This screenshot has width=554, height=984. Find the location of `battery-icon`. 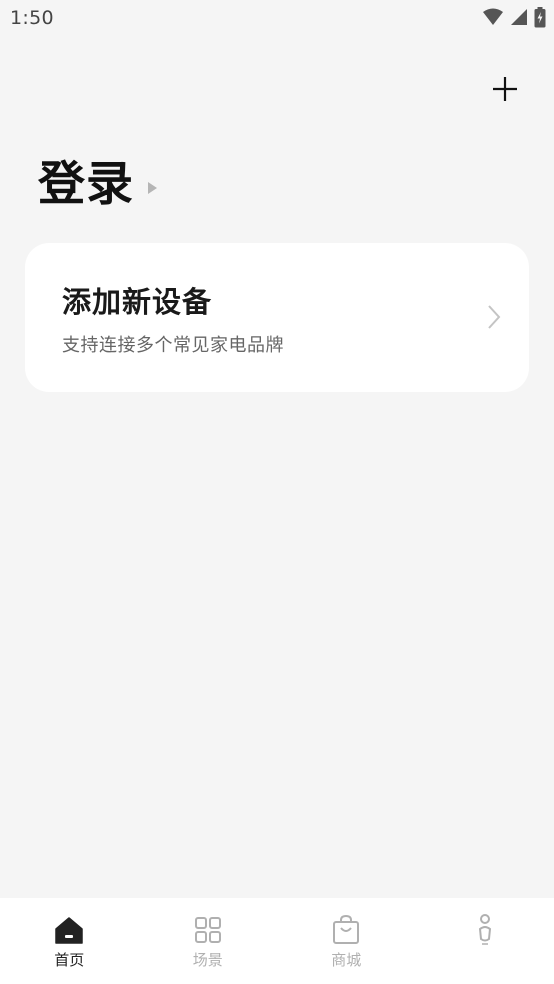

battery-icon is located at coordinates (540, 19).